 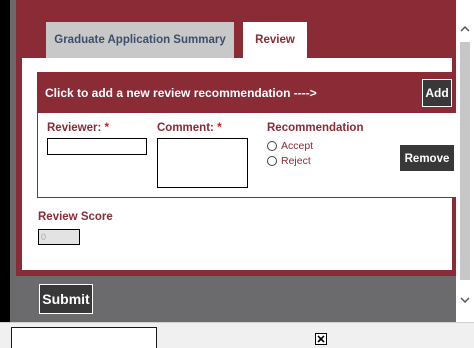 What do you see at coordinates (59, 237) in the screenshot?
I see `review-score-input: 0` at bounding box center [59, 237].